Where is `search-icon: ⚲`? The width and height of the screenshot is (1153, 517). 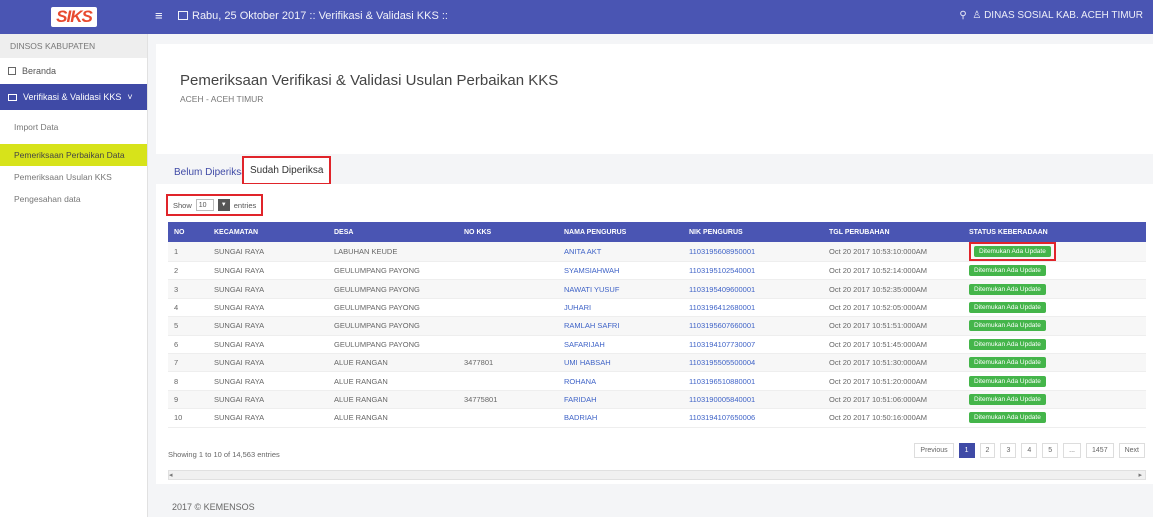
search-icon: ⚲ is located at coordinates (962, 15).